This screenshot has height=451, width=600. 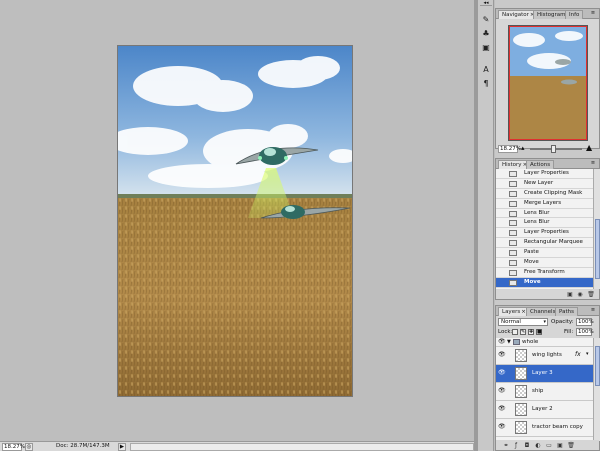 What do you see at coordinates (515, 332) in the screenshot?
I see `lock-transparency-icon` at bounding box center [515, 332].